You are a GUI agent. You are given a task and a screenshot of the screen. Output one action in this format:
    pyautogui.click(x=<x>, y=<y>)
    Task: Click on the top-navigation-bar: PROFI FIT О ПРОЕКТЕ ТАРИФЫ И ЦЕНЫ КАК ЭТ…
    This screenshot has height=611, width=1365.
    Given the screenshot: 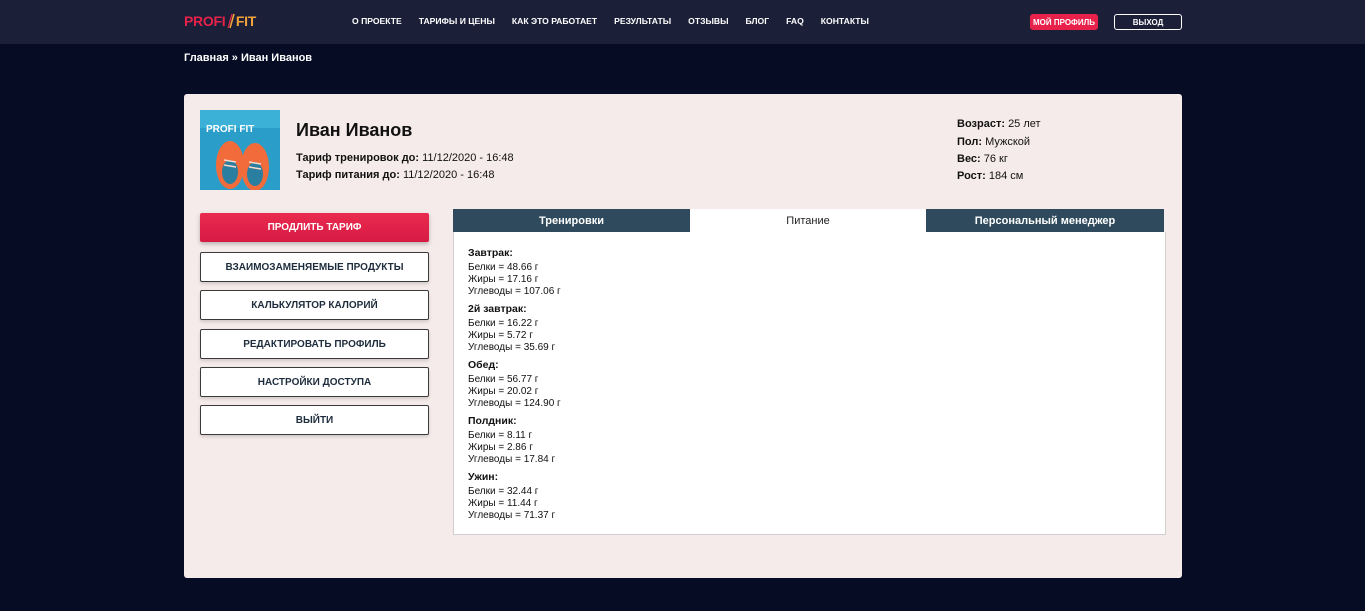 What is the action you would take?
    pyautogui.click(x=682, y=22)
    